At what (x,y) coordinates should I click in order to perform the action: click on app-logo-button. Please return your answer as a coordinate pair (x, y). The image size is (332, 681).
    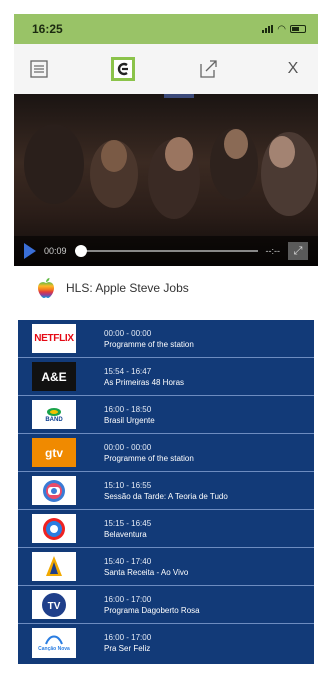
    Looking at the image, I should click on (123, 69).